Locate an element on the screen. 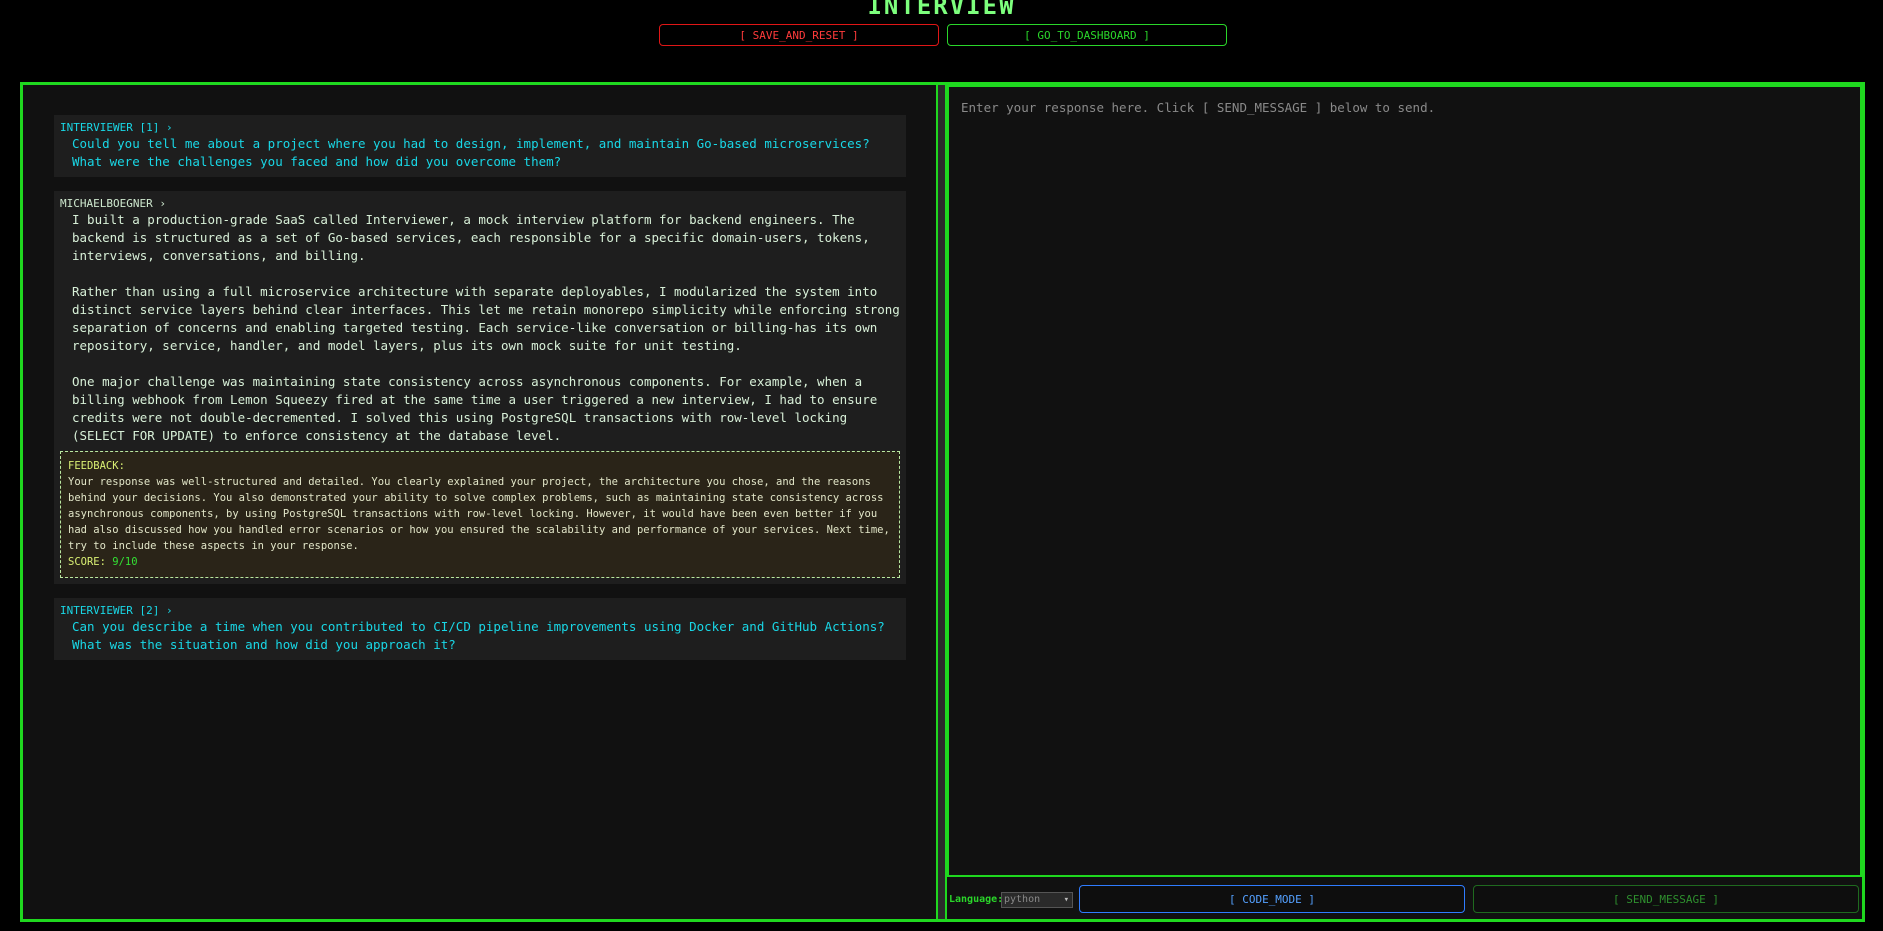 The image size is (1883, 931). score-line: SCORE: 9/10 is located at coordinates (480, 562).